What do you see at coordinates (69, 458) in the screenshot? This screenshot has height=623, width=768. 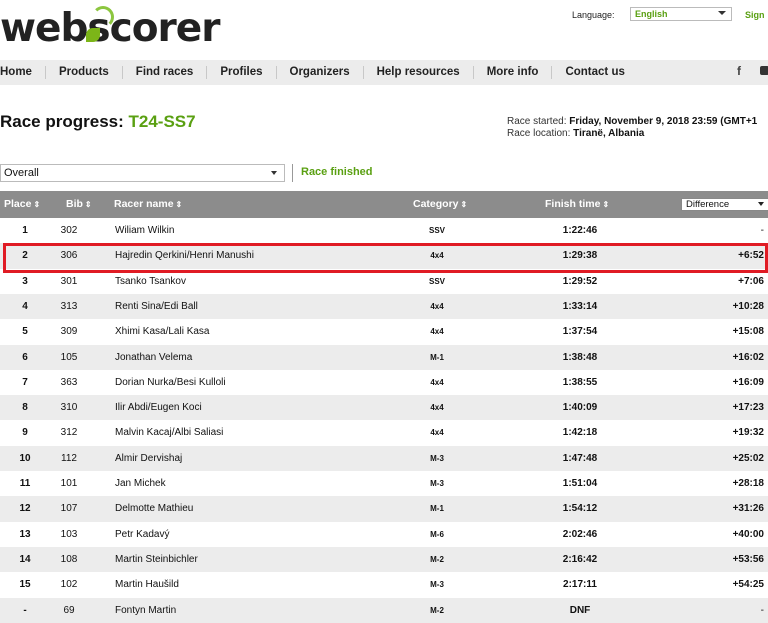 I see `cell-bib: 112` at bounding box center [69, 458].